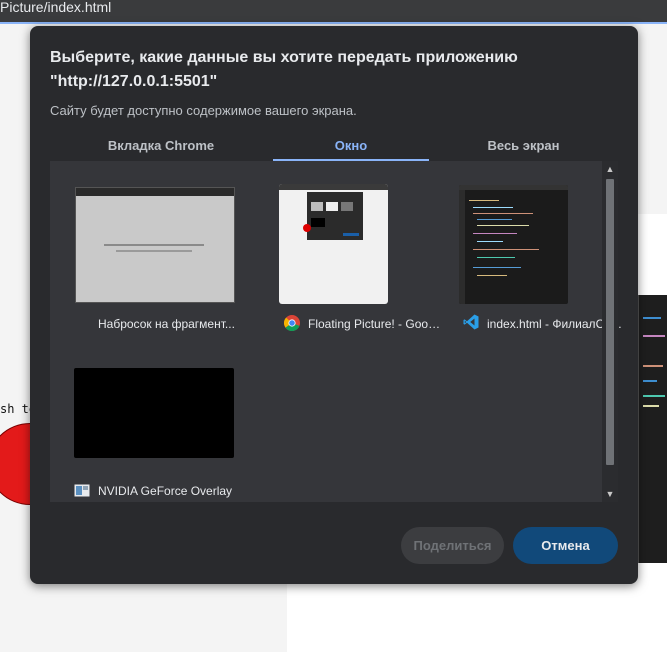 The height and width of the screenshot is (652, 667). What do you see at coordinates (452, 545) in the screenshot?
I see `share-button: Поделиться` at bounding box center [452, 545].